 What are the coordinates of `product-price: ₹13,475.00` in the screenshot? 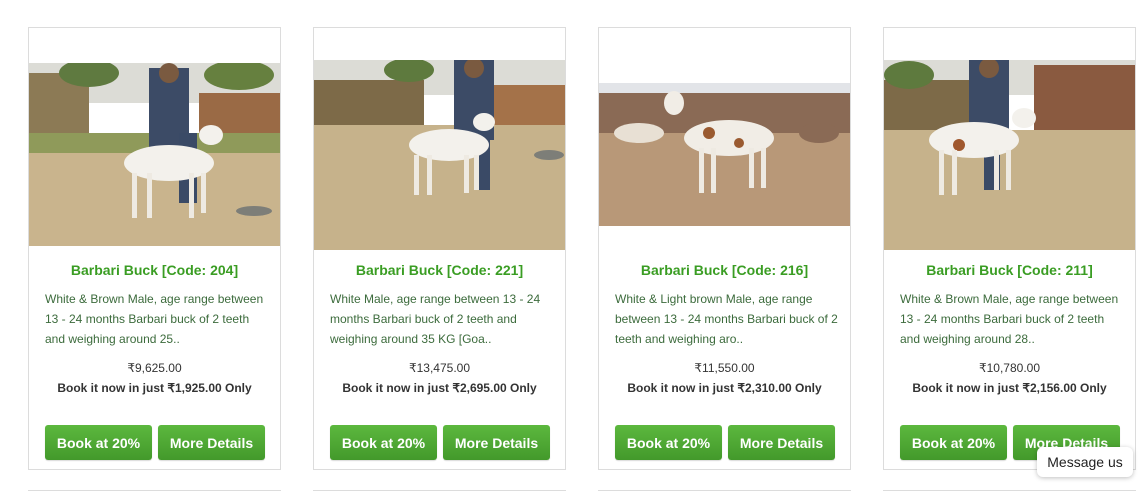 It's located at (439, 368).